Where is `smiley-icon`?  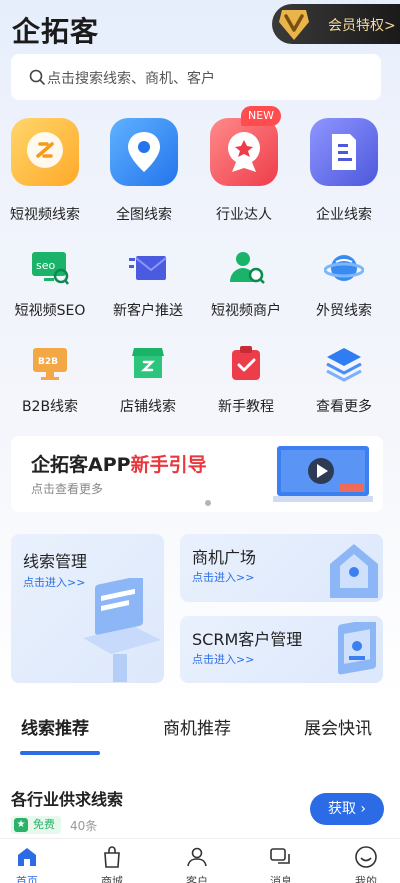 smiley-icon is located at coordinates (366, 857).